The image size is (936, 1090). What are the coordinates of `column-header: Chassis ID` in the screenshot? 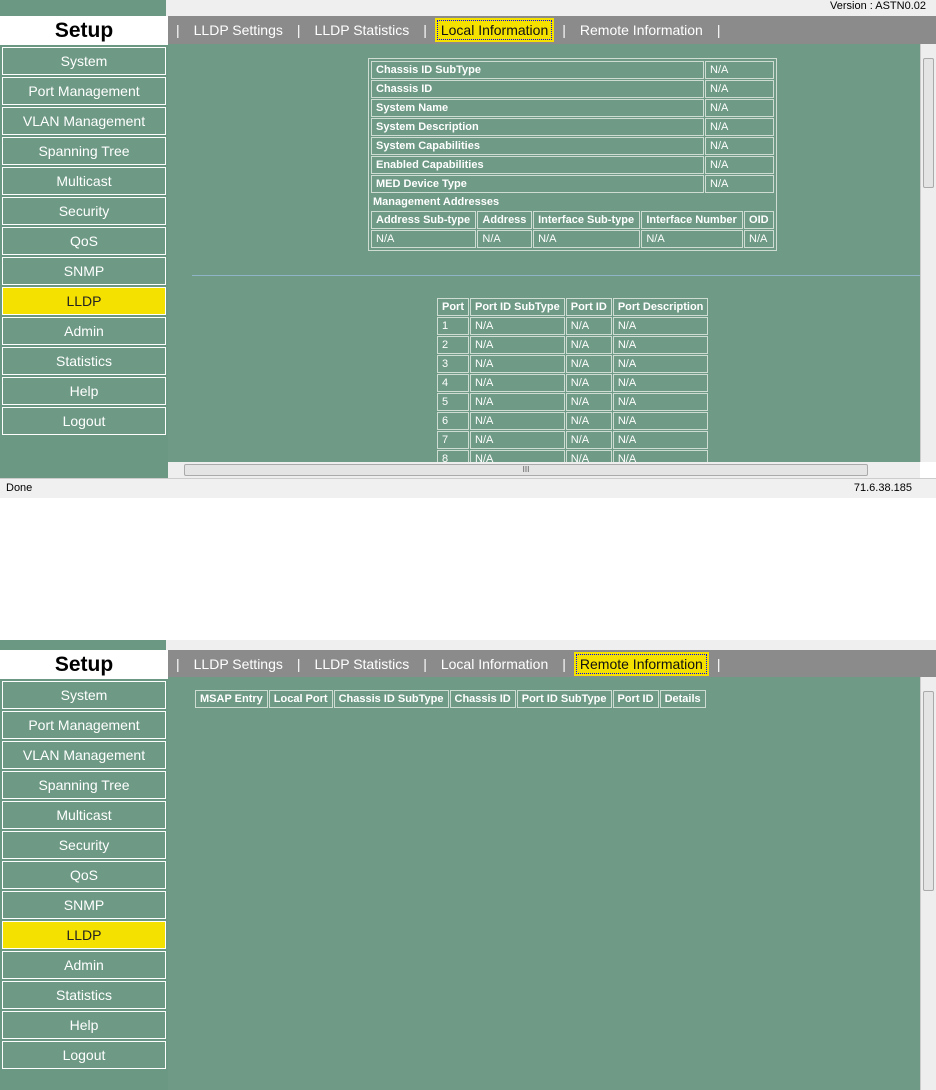 It's located at (482, 699).